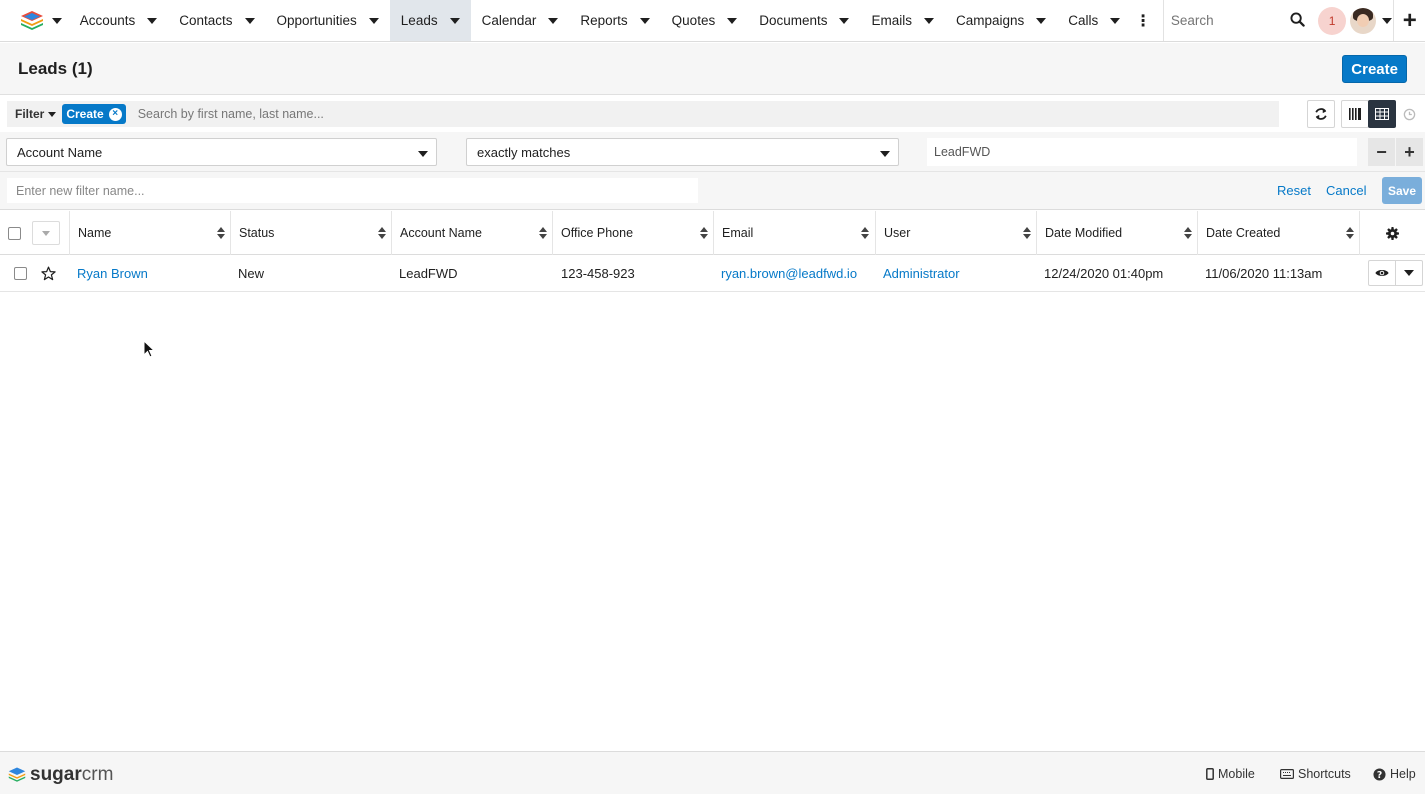 The width and height of the screenshot is (1425, 794). What do you see at coordinates (328, 20) in the screenshot?
I see `nav-opportunities: Opportunities` at bounding box center [328, 20].